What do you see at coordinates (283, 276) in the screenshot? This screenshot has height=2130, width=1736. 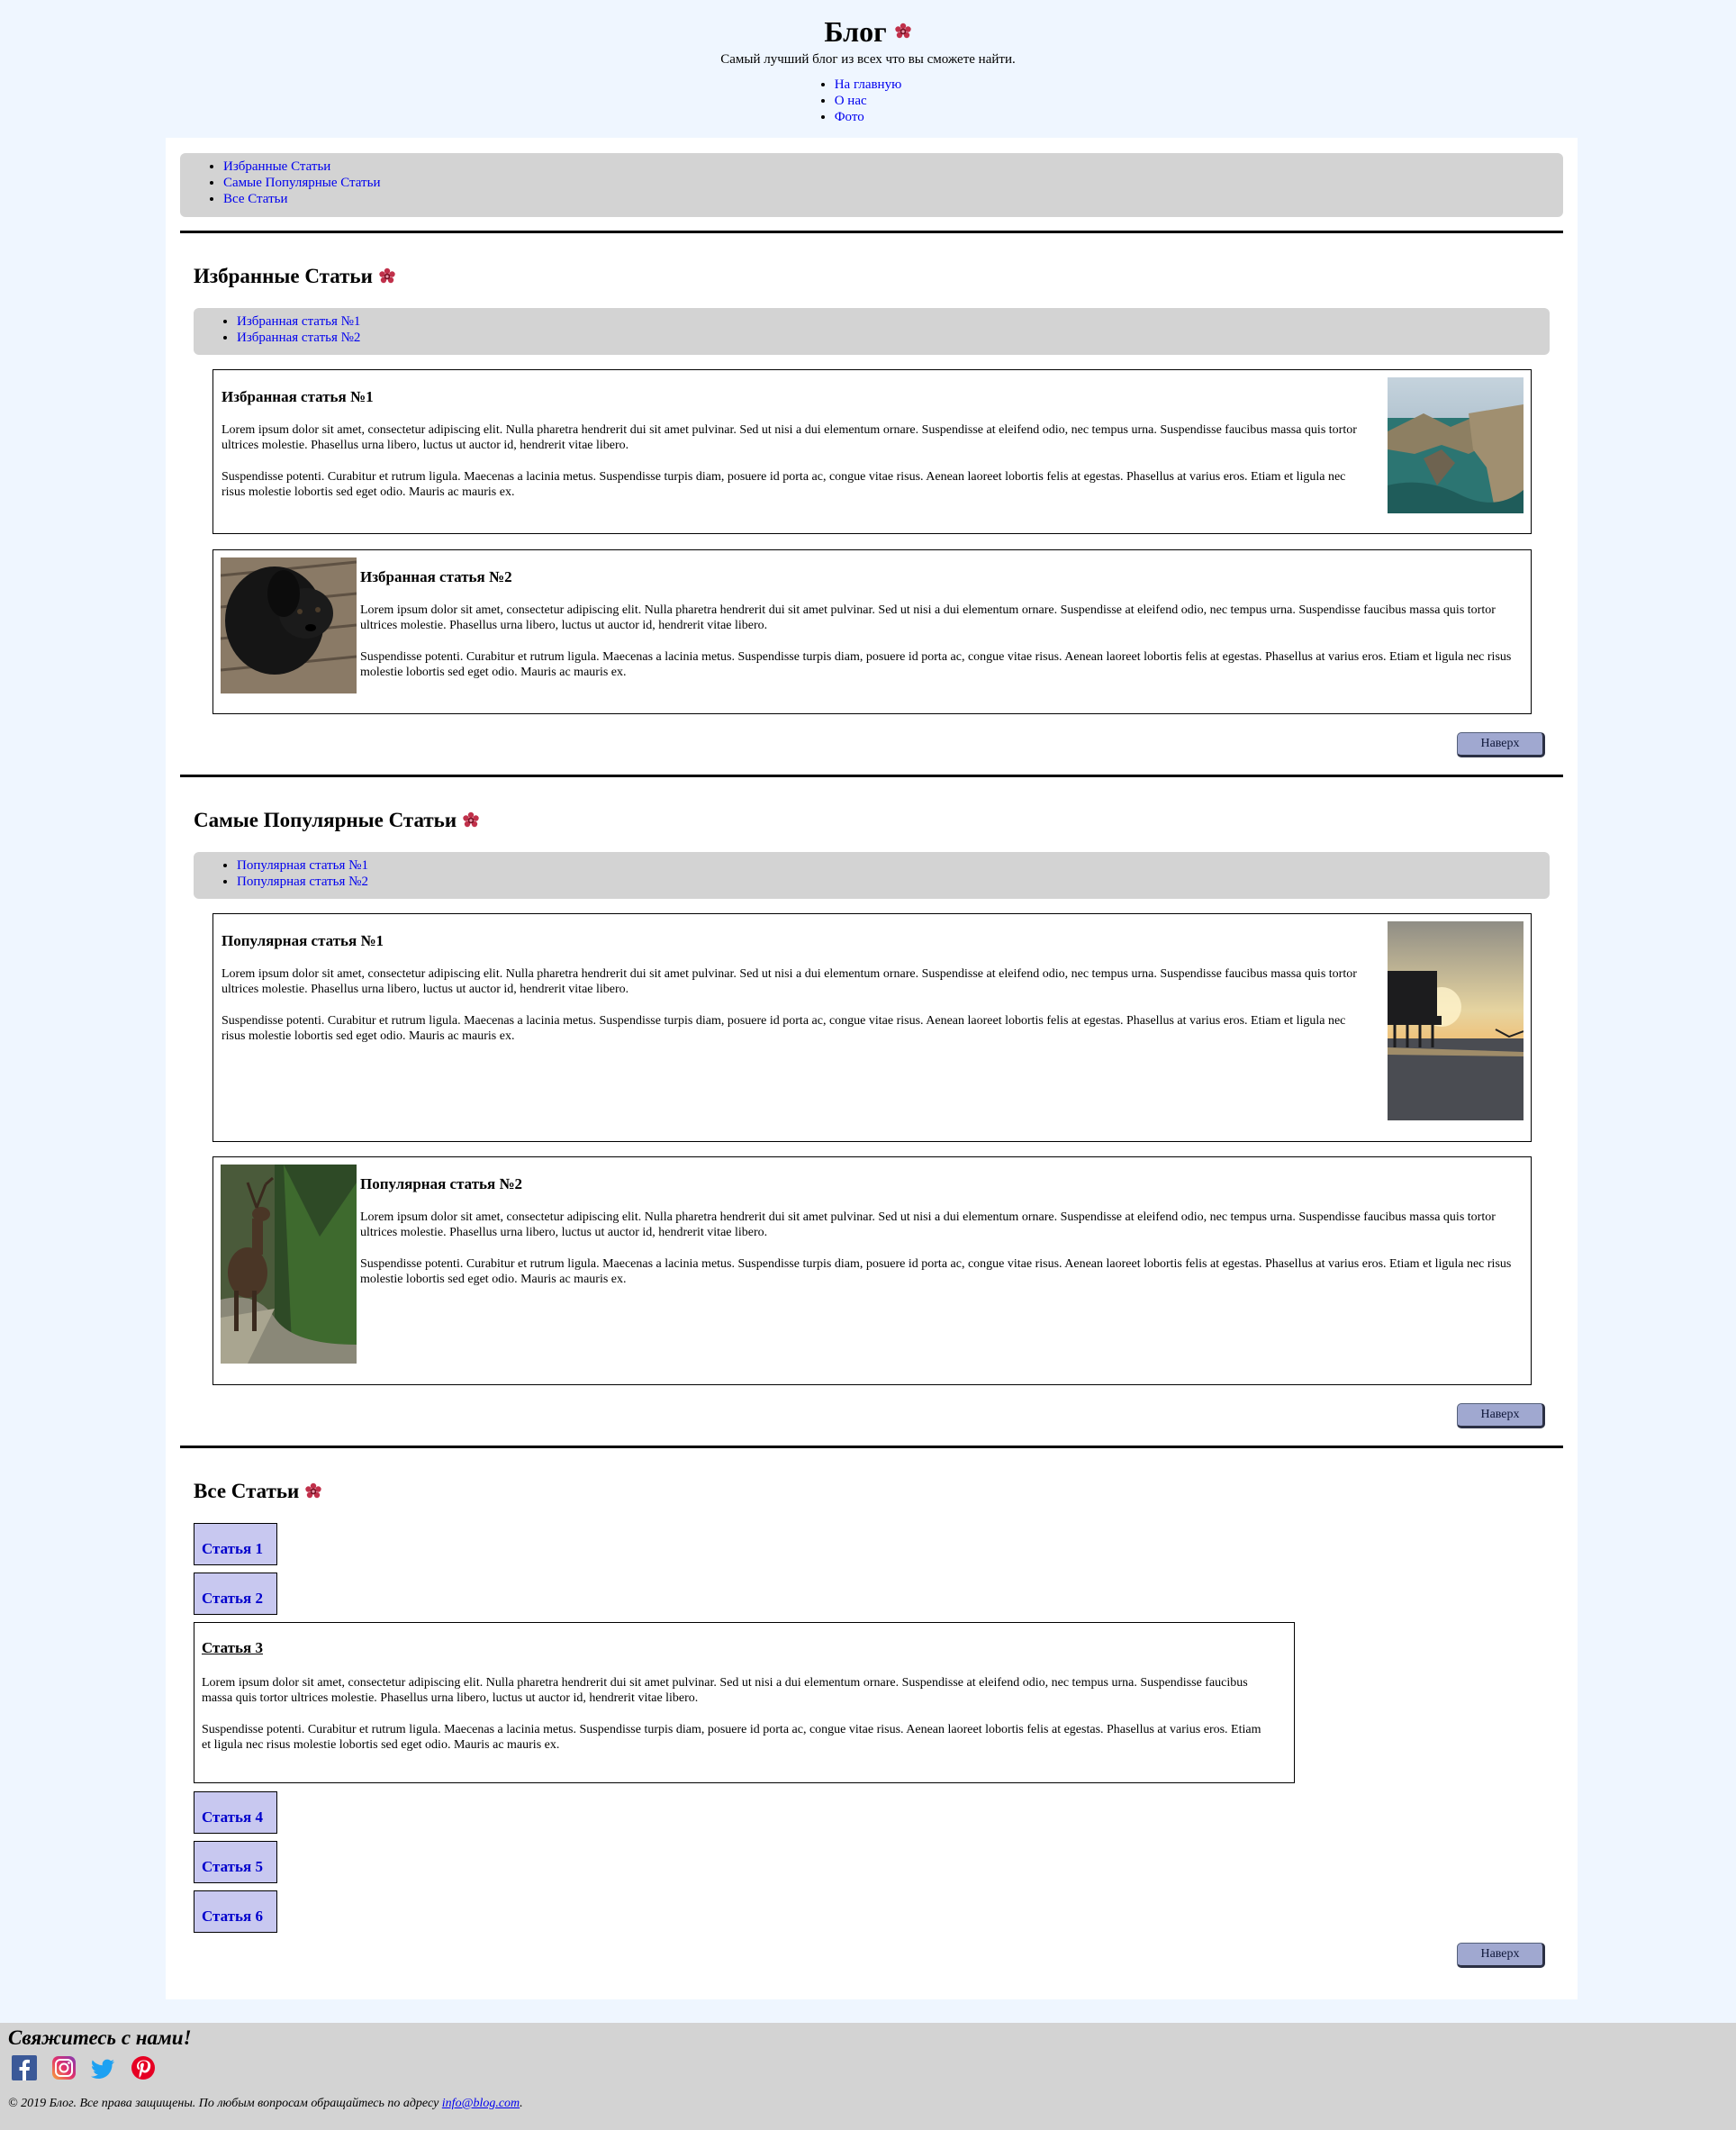 I see `featured-title-text: Избранные Статьи` at bounding box center [283, 276].